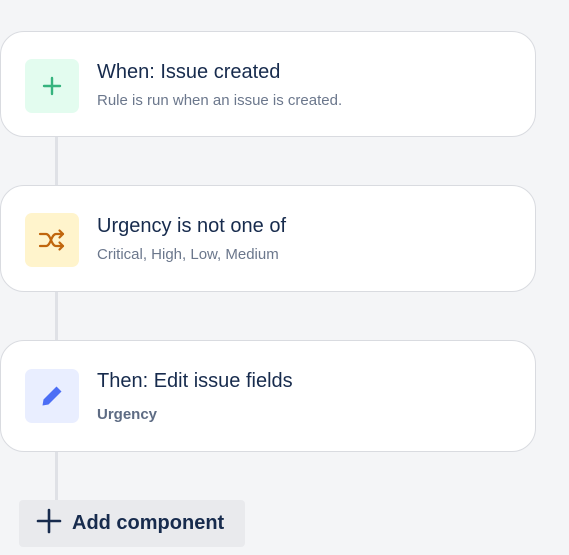 The image size is (569, 555). I want to click on trigger-subtitle: Rule is run when an issue is created., so click(220, 100).